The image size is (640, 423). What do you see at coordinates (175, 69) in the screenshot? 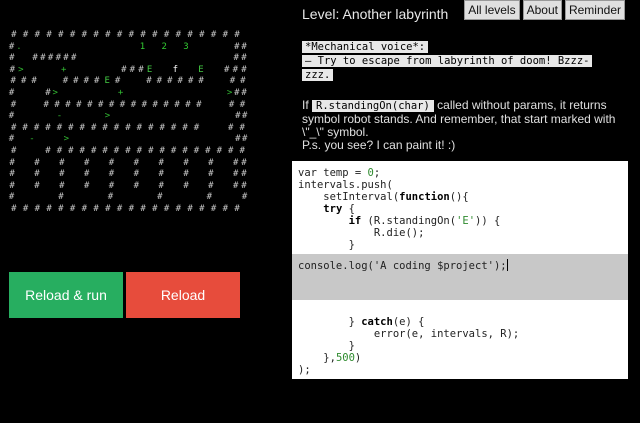
I see `maze-cell: f` at bounding box center [175, 69].